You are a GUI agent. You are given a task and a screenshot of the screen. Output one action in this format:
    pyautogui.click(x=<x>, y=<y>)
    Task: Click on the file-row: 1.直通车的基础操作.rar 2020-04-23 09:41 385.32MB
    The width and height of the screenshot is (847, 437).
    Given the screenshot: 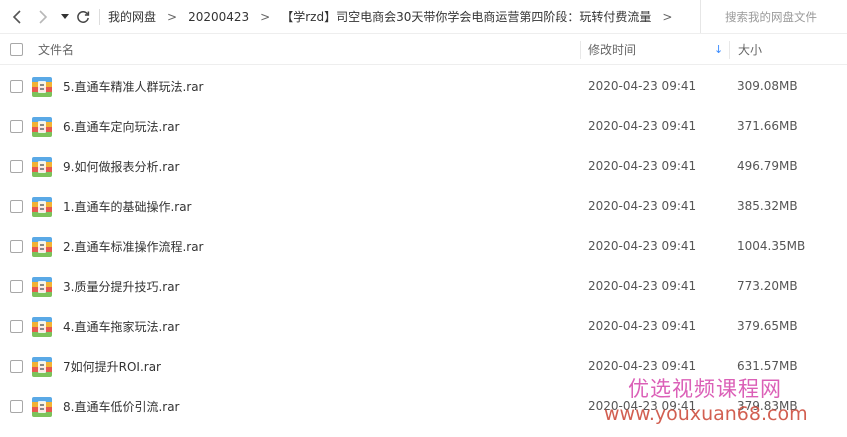 What is the action you would take?
    pyautogui.click(x=423, y=206)
    